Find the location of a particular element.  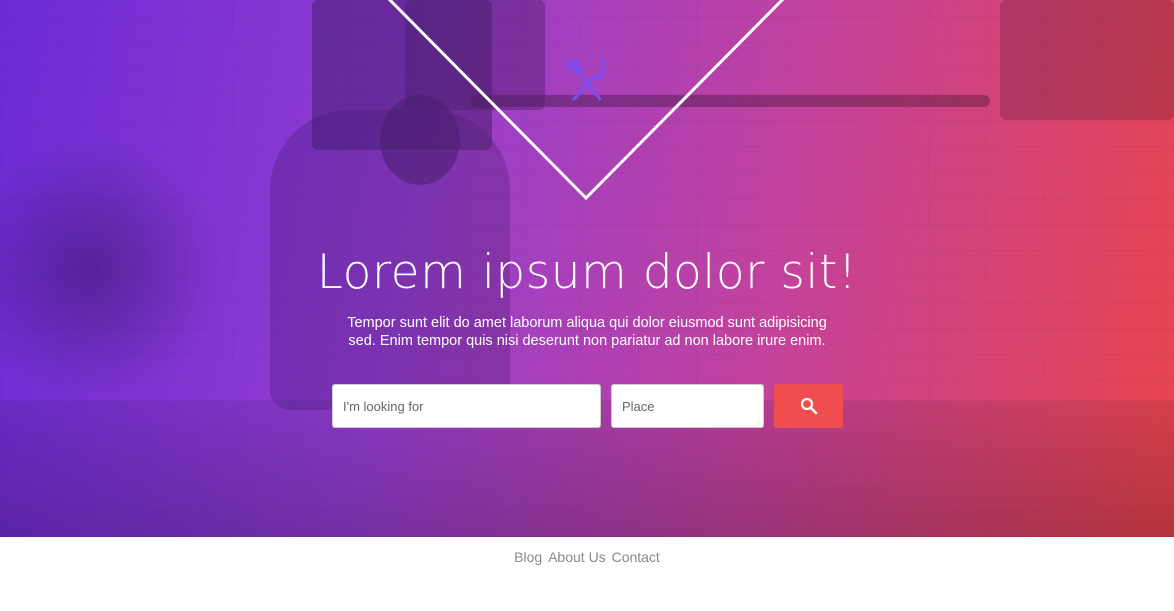

footer-nav: Blog About Us Contact is located at coordinates (587, 557).